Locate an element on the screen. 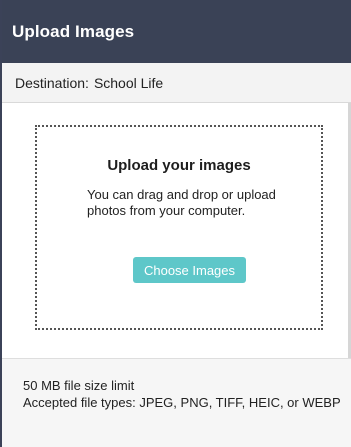 Image resolution: width=351 pixels, height=447 pixels. dialog-header: Upload Images is located at coordinates (176, 31).